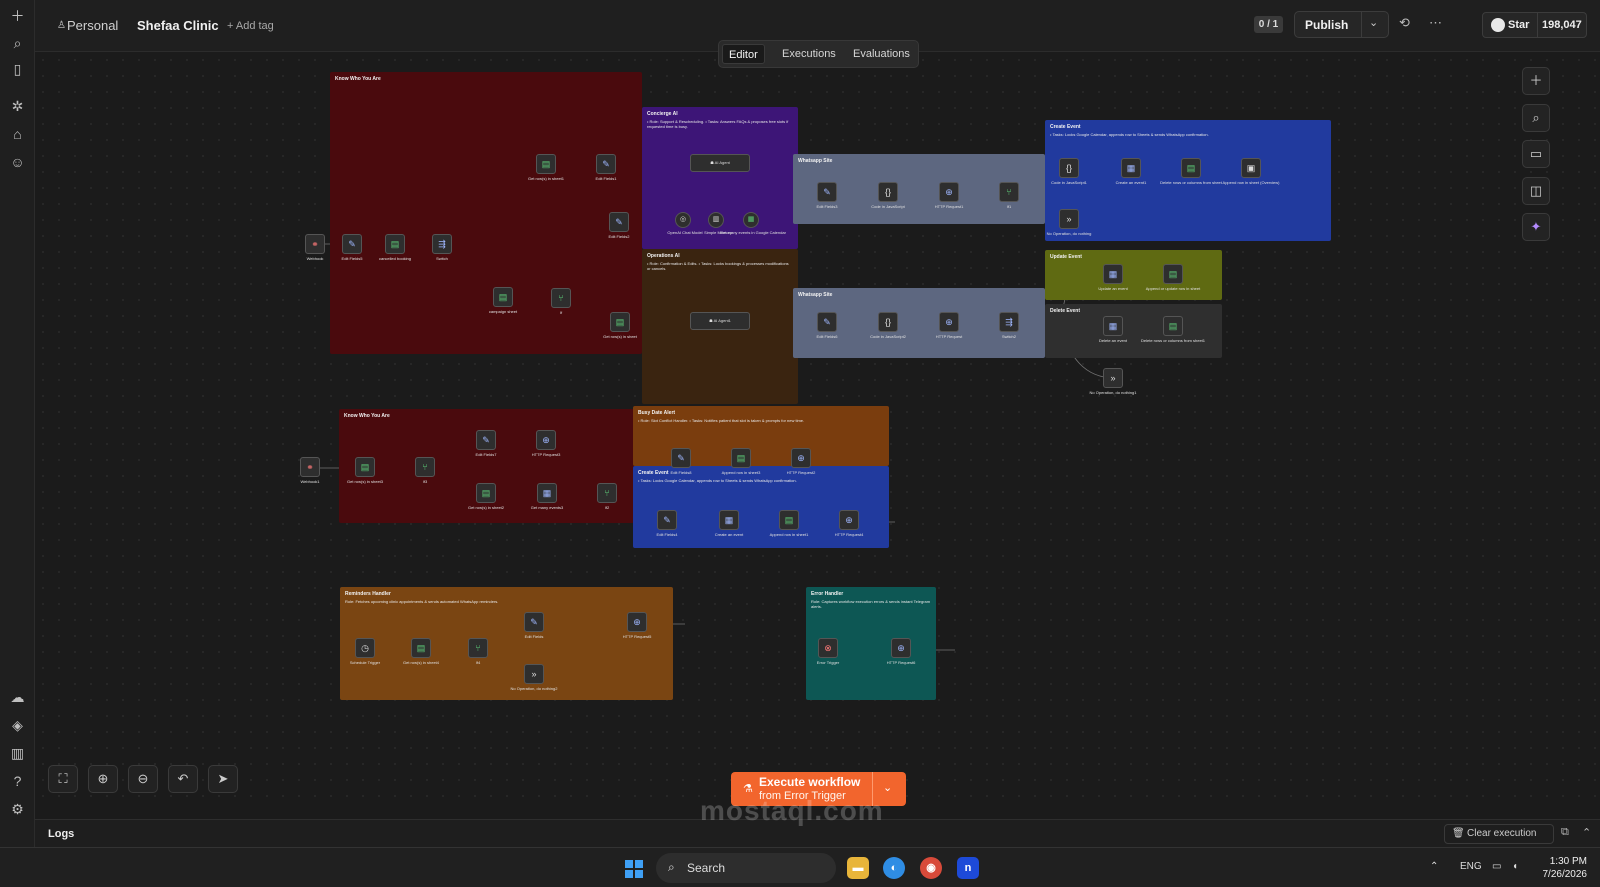 The height and width of the screenshot is (887, 1600). Describe the element at coordinates (421, 648) in the screenshot. I see `node-get-row-s-in-sheet4: ▤` at that location.